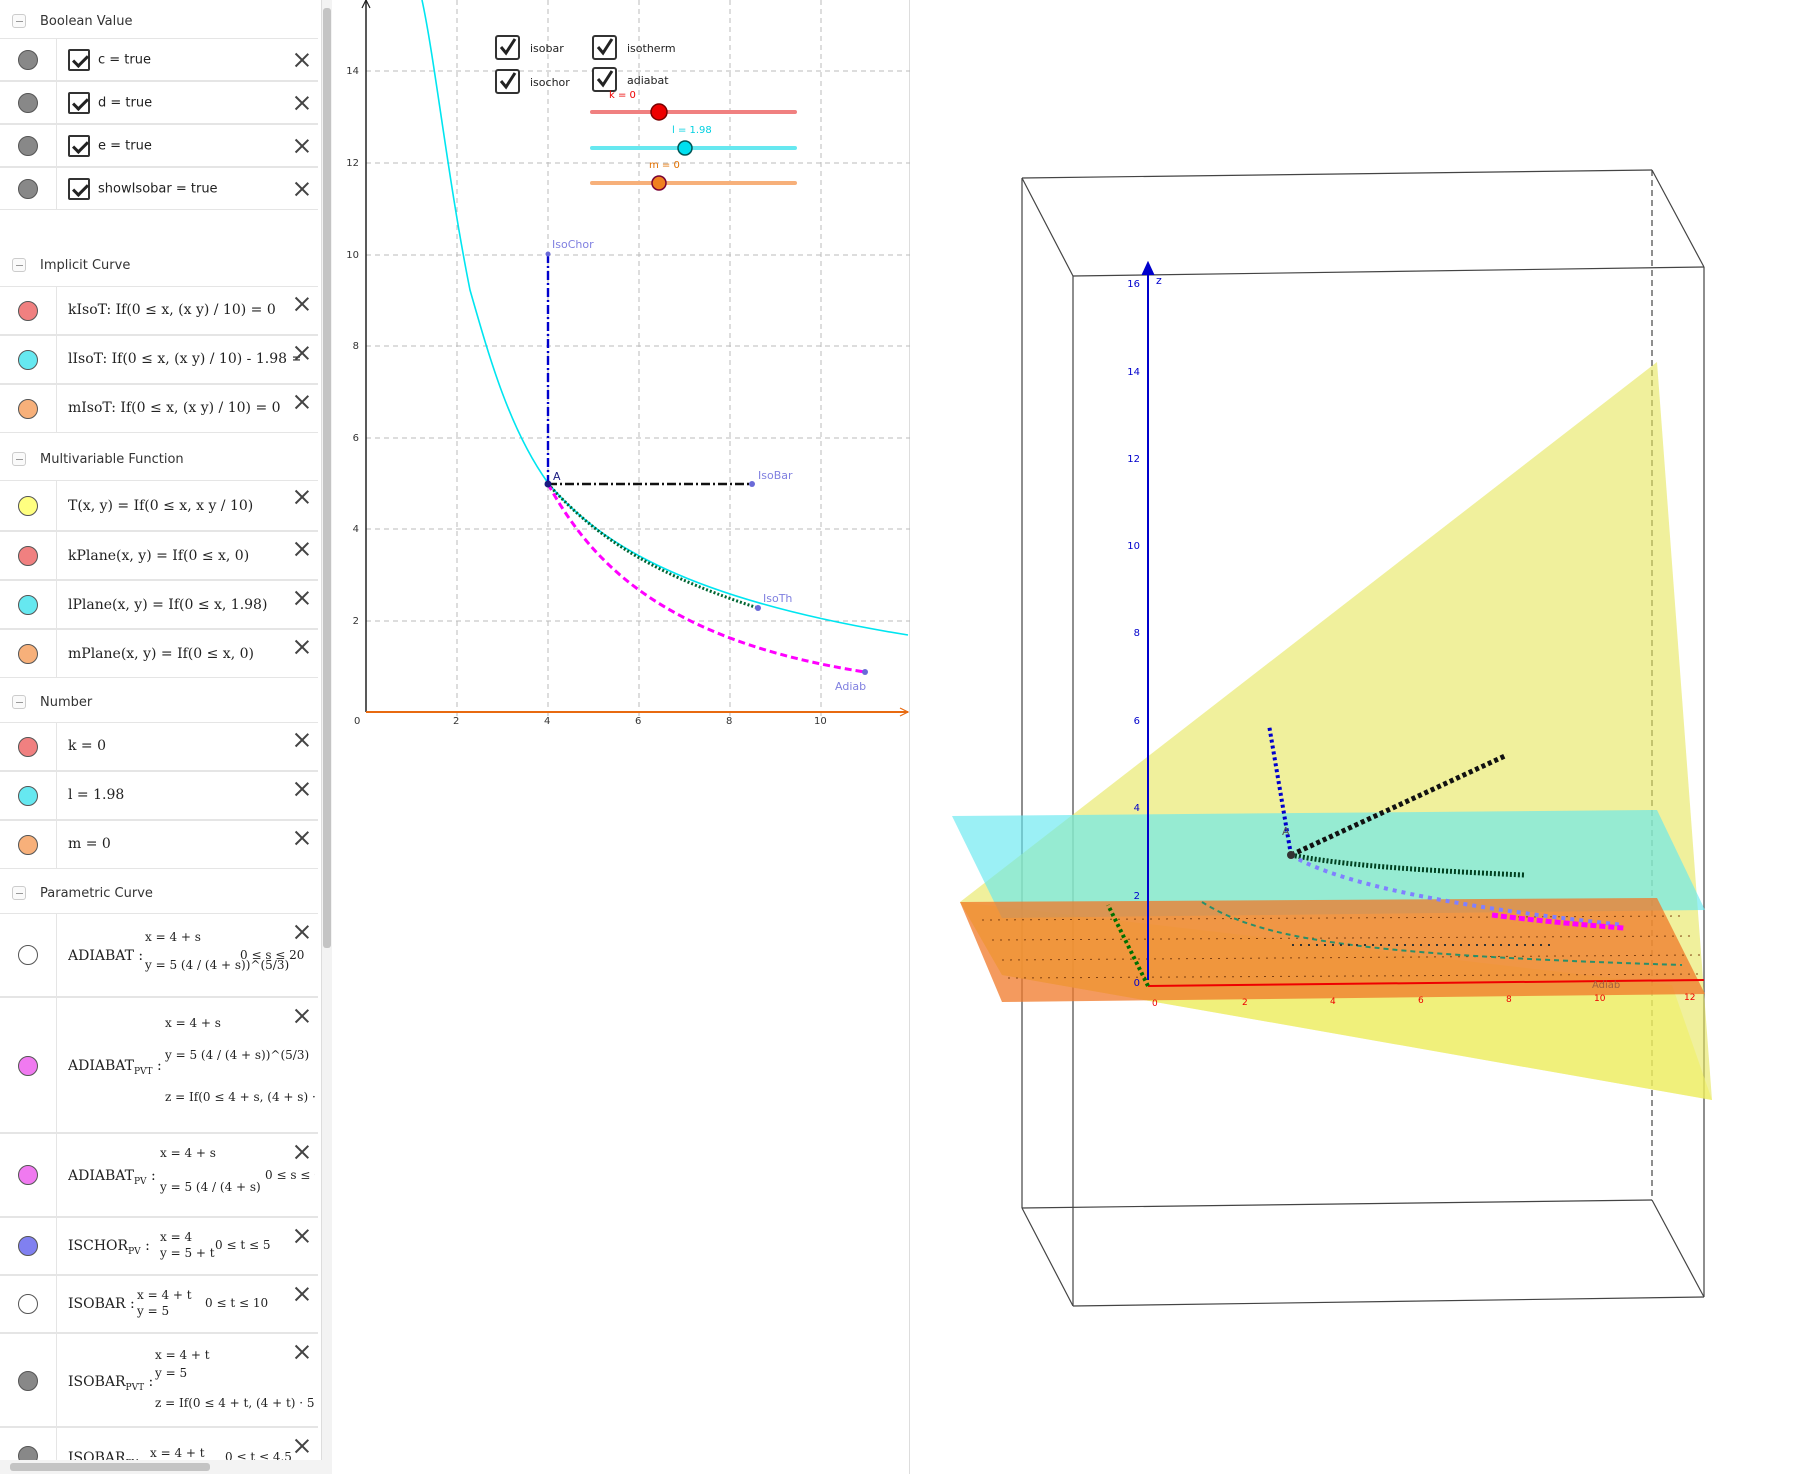 The width and height of the screenshot is (1806, 1474). I want to click on z-tick: 8, so click(1137, 633).